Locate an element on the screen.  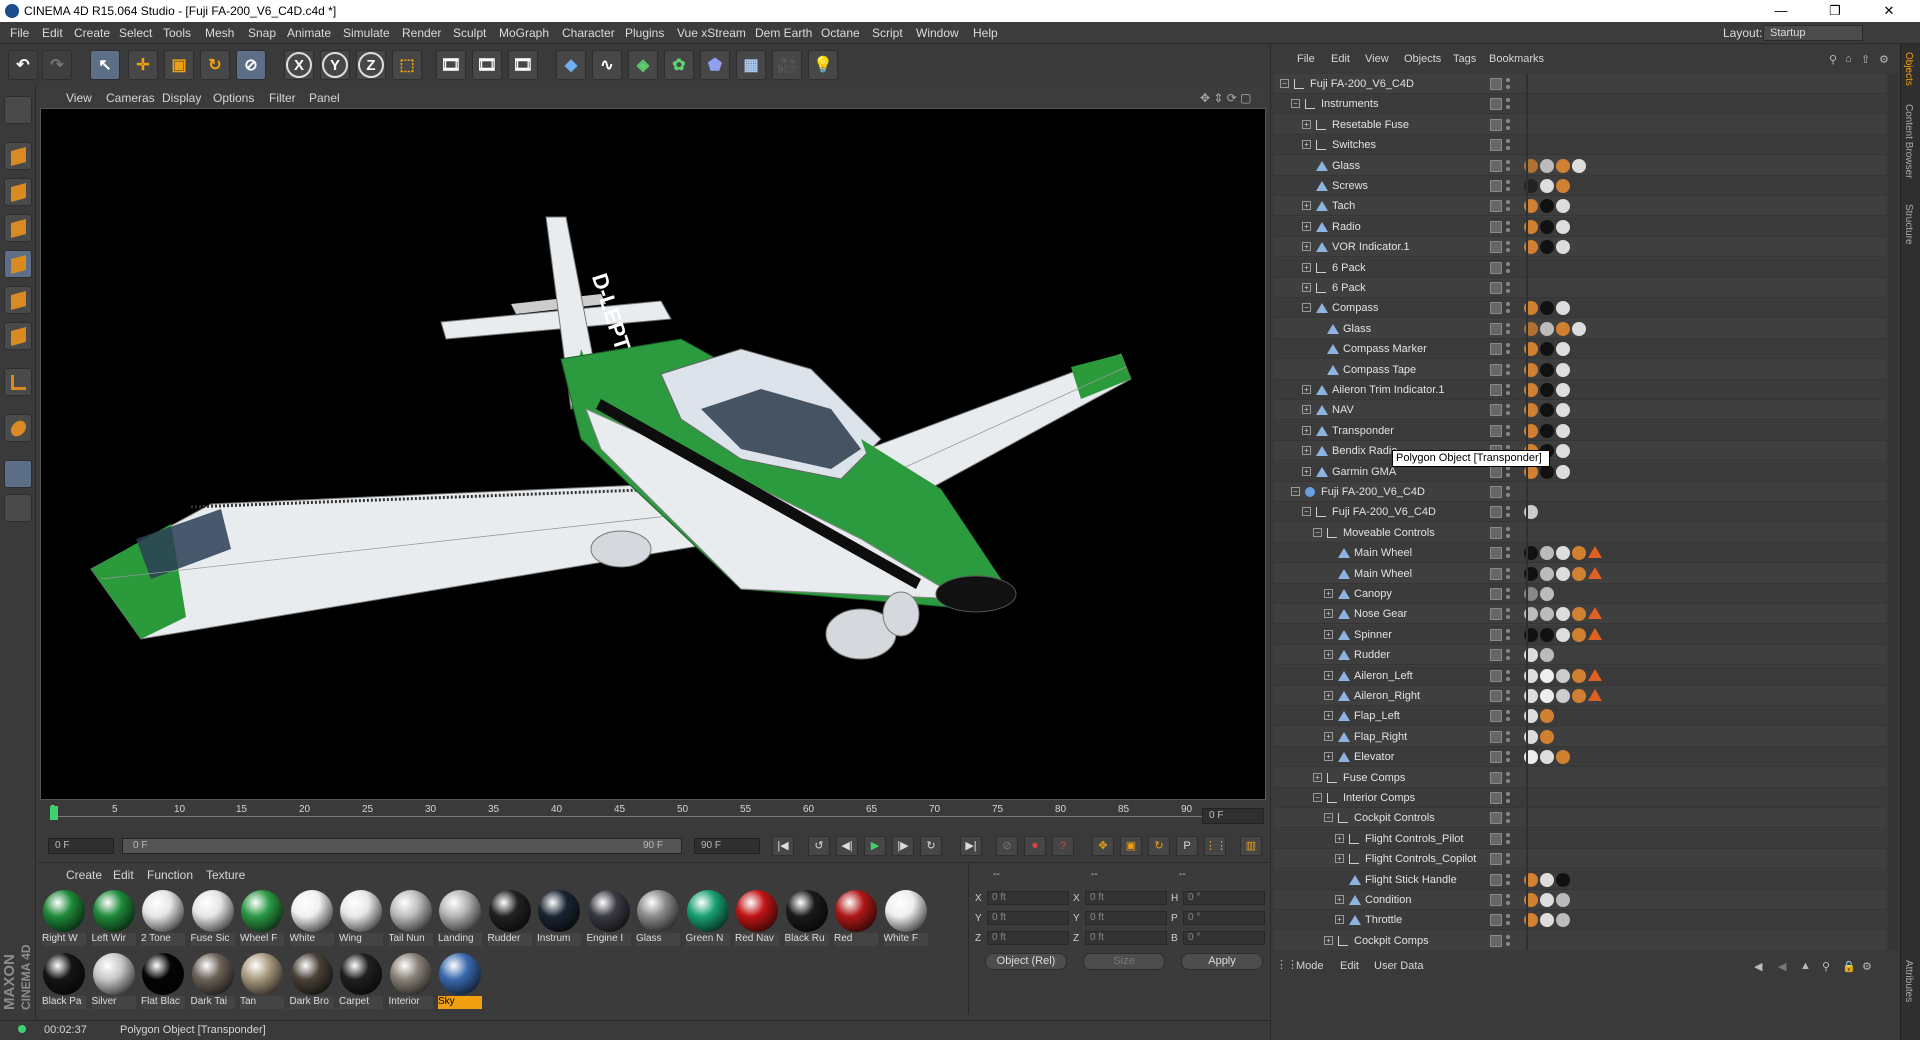
viewport-menu-cameras: Cameras is located at coordinates (130, 98).